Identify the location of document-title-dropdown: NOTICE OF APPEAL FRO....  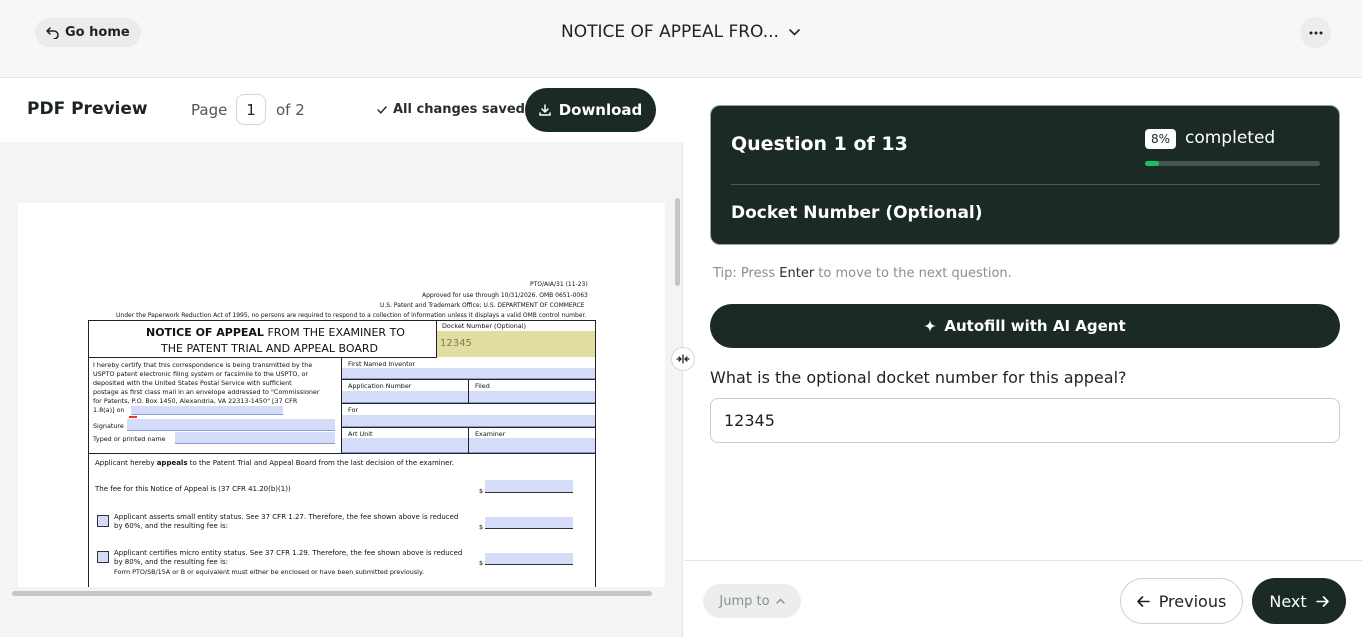
(680, 32).